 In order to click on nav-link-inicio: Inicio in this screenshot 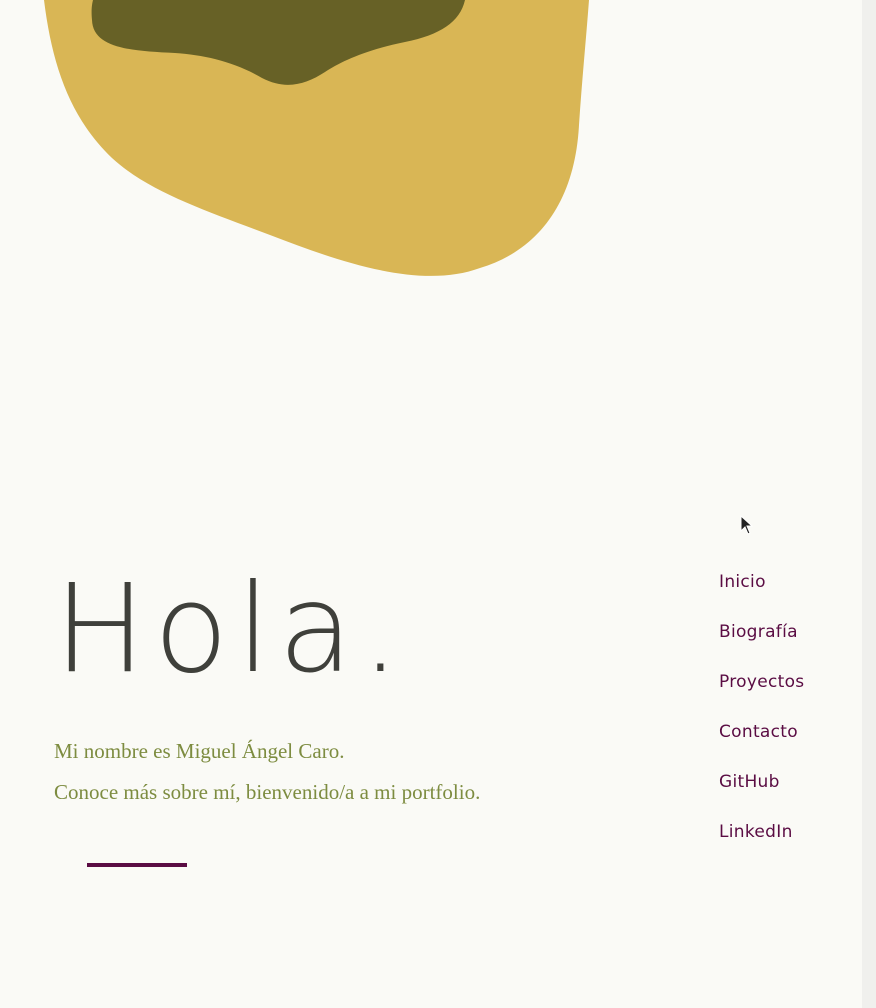, I will do `click(761, 595)`.